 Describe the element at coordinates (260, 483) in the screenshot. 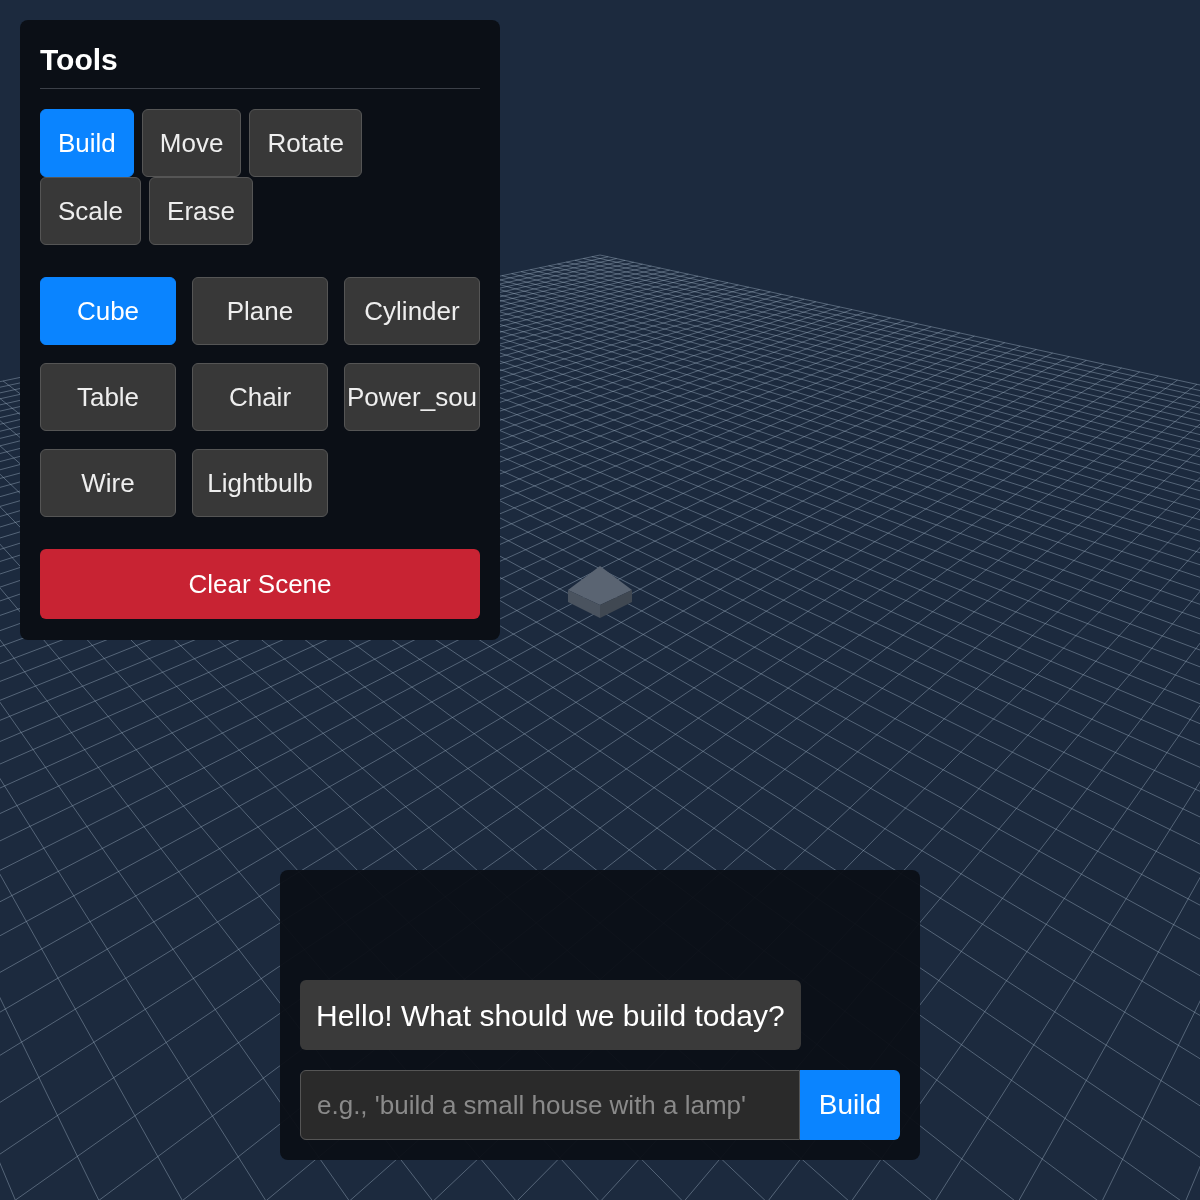

I see `object-button: Lightbulb` at that location.